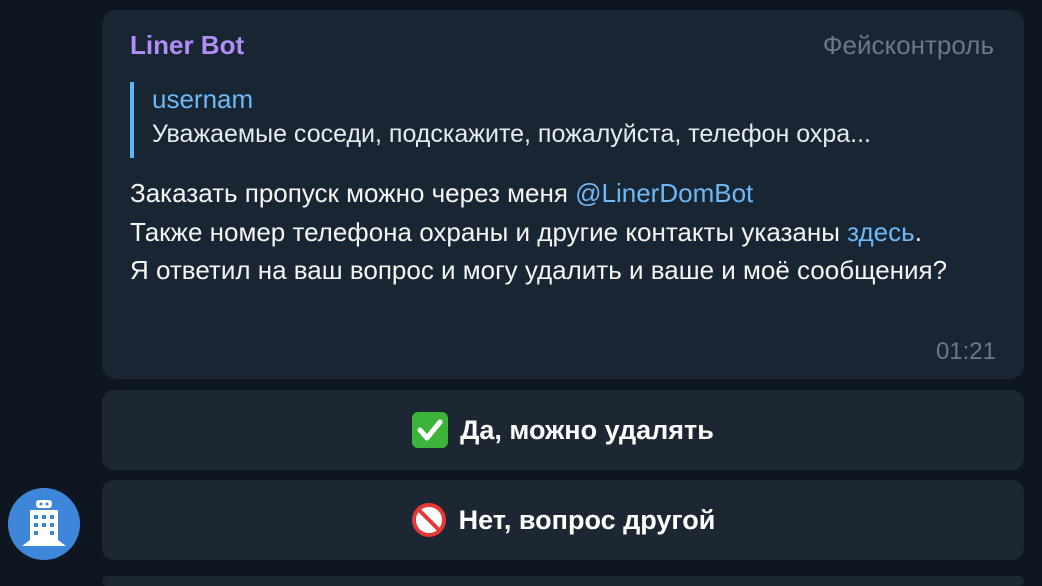 This screenshot has width=1042, height=586. What do you see at coordinates (44, 524) in the screenshot?
I see `bot-avatar-icon` at bounding box center [44, 524].